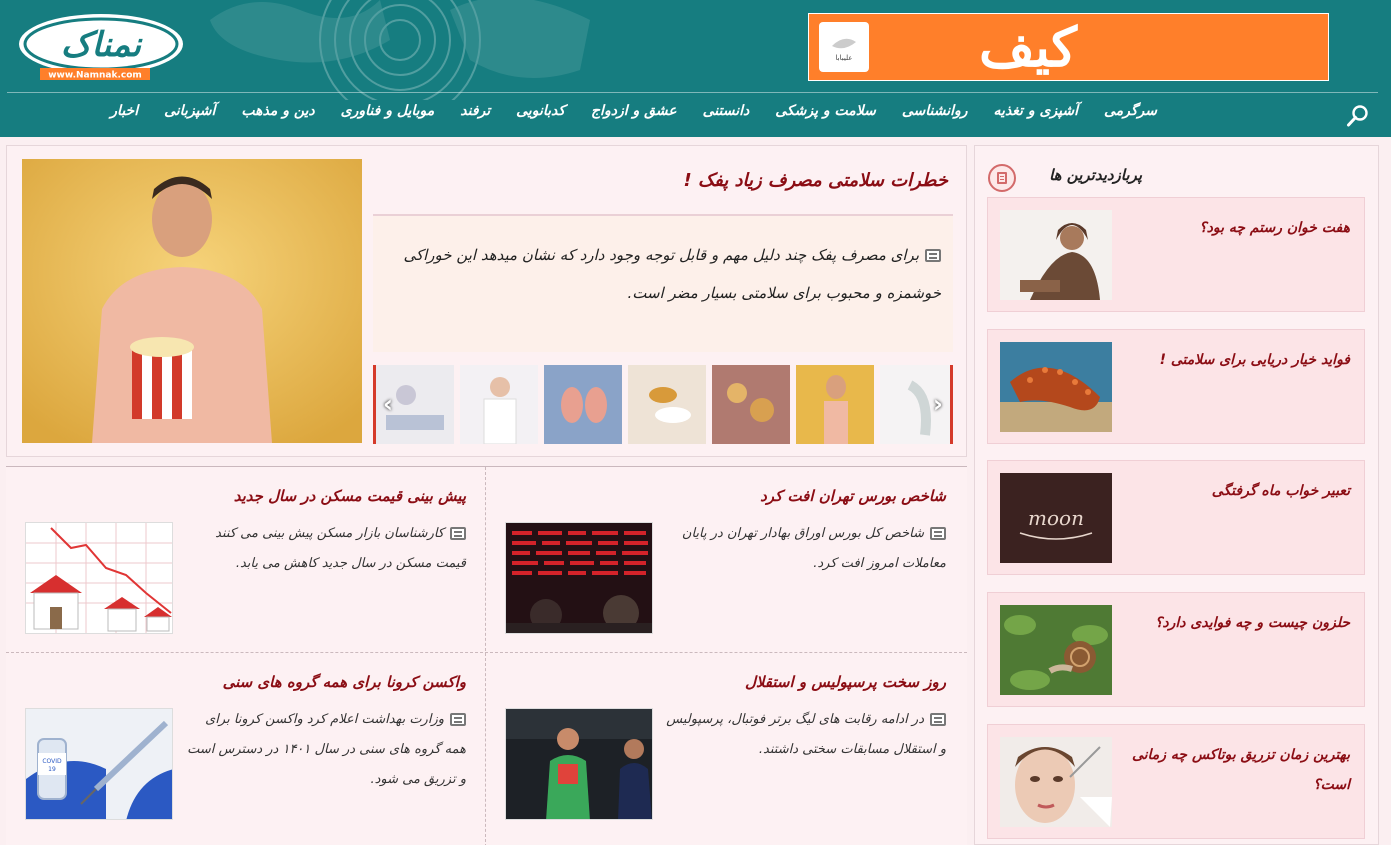  I want to click on article-title: روز سخت پرسپولیس و استقلال, so click(845, 682).